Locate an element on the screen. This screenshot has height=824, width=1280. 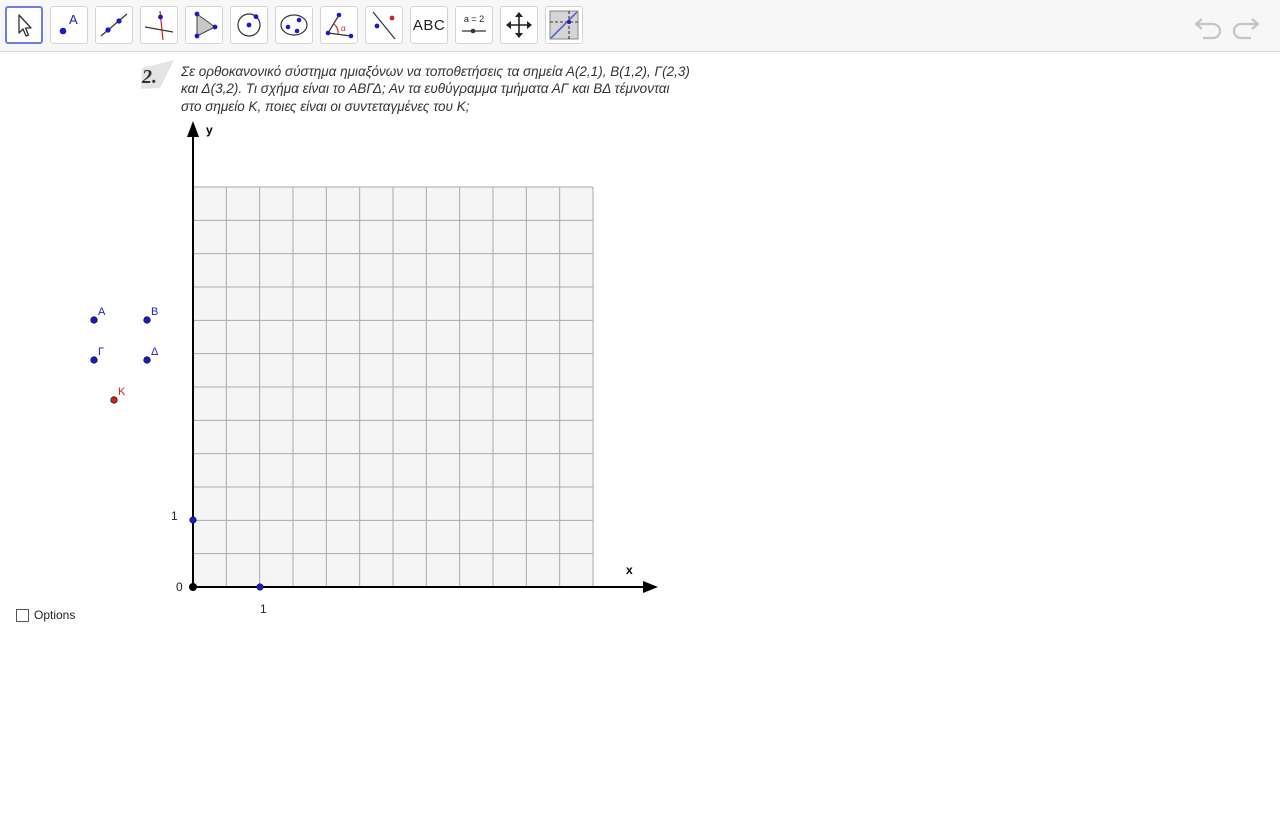
y-unit-point is located at coordinates (193, 520).